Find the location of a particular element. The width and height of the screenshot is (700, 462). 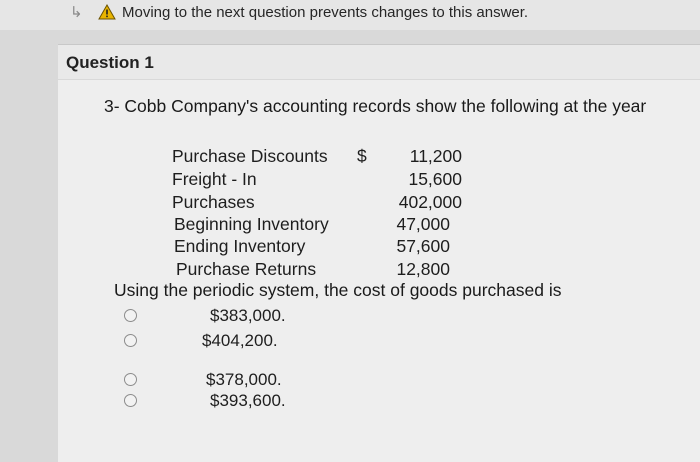

record-label: Purchase Discounts is located at coordinates (250, 156).